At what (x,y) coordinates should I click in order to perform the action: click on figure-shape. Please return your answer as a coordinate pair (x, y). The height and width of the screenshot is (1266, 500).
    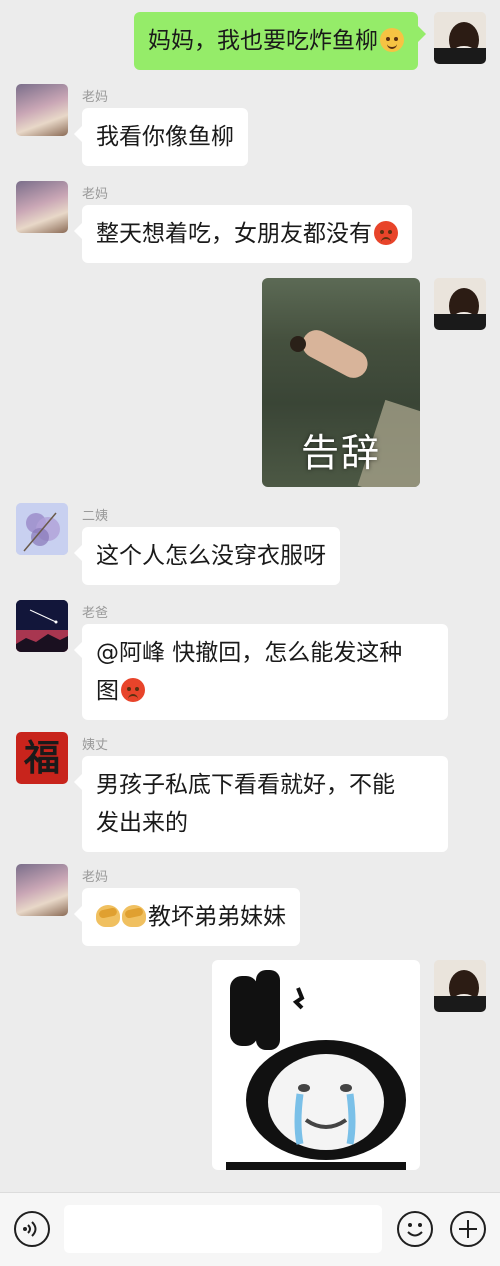
    Looking at the image, I should click on (335, 354).